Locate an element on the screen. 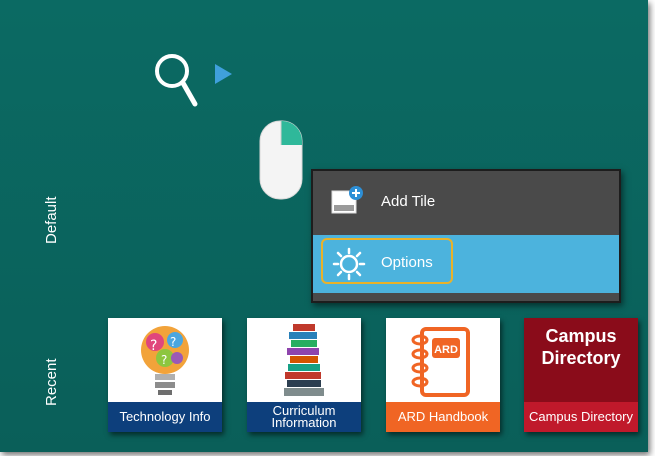 This screenshot has height=456, width=655. context-menu: Add Tile Options is located at coordinates (466, 236).